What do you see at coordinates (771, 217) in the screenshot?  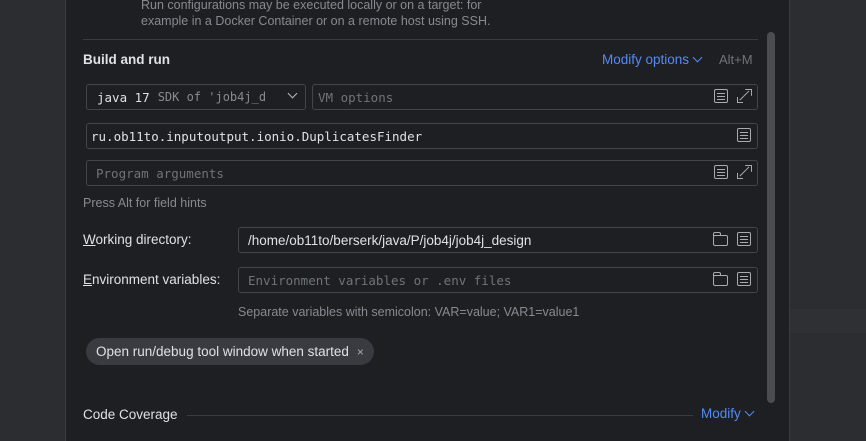 I see `vertical-scrollbar` at bounding box center [771, 217].